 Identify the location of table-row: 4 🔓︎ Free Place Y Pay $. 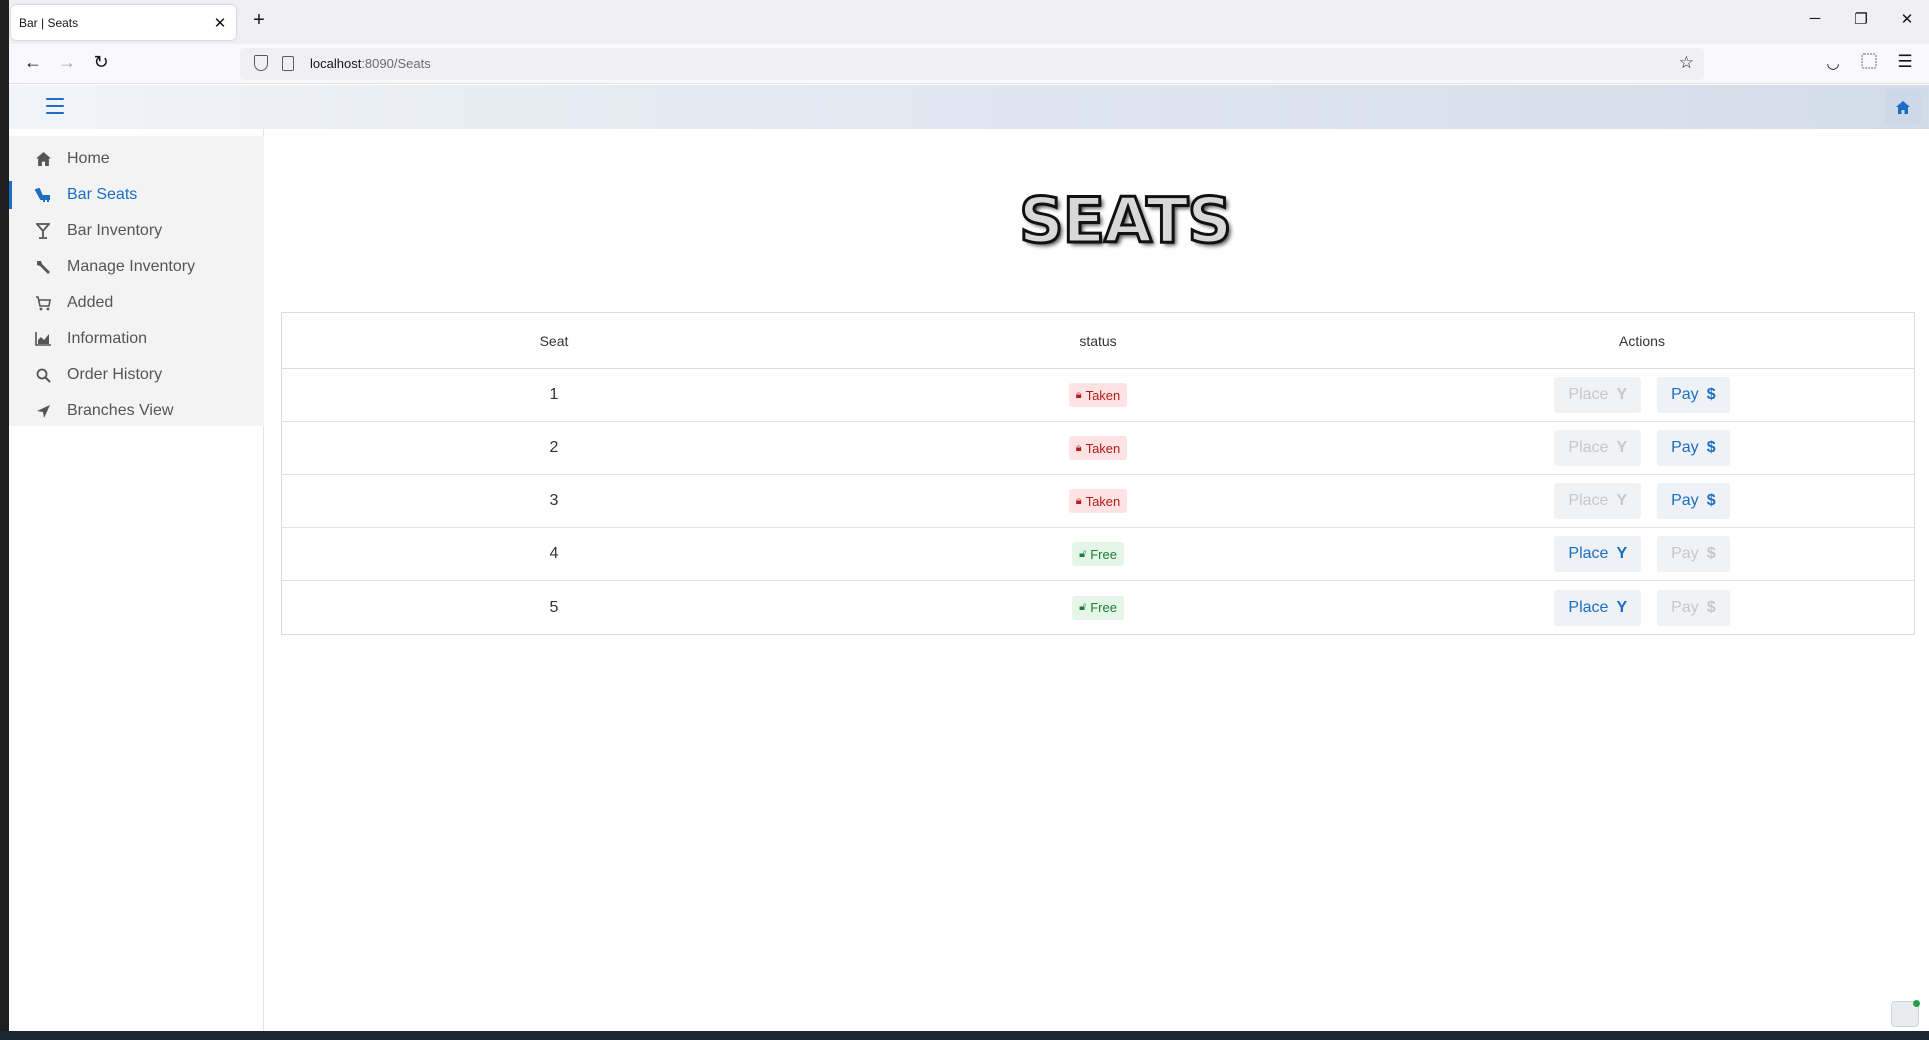
(1098, 554).